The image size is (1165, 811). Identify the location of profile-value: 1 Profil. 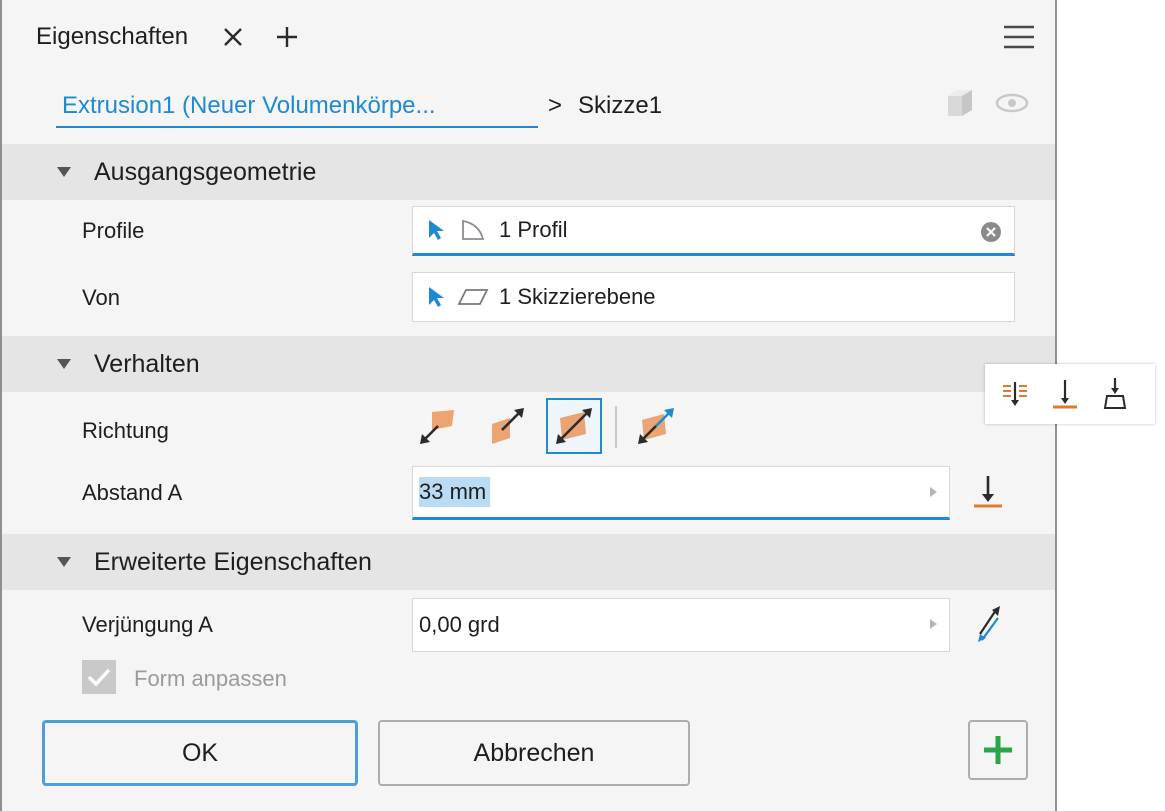
(533, 229).